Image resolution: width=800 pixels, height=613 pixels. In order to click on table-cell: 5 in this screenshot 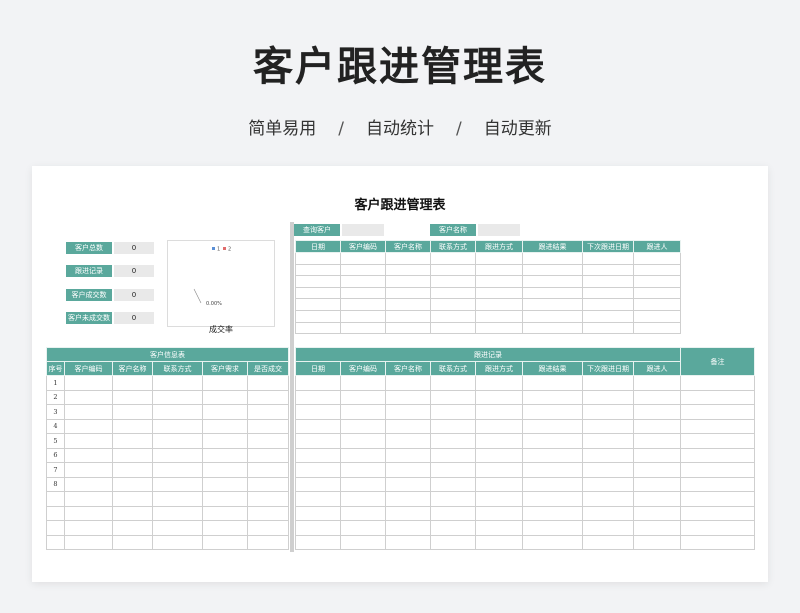, I will do `click(55, 441)`.